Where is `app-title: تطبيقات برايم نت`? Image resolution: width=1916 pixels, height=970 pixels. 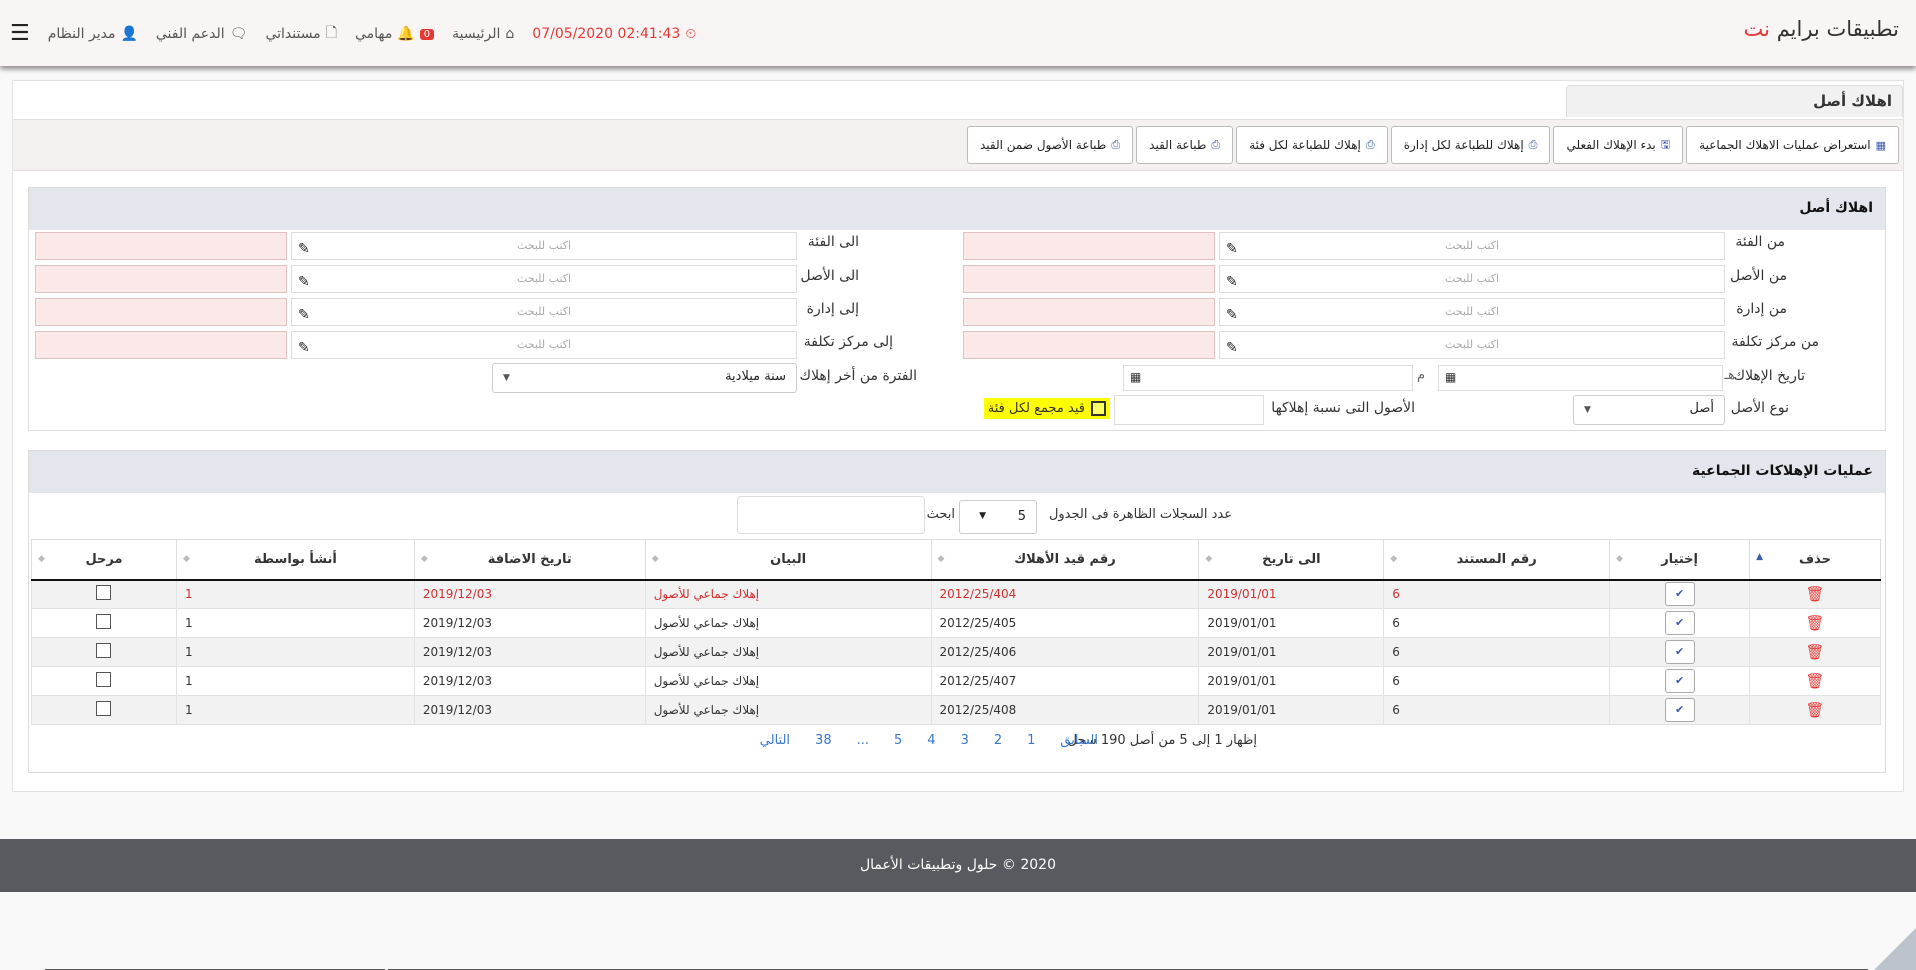
app-title: تطبيقات برايم نت is located at coordinates (1821, 29).